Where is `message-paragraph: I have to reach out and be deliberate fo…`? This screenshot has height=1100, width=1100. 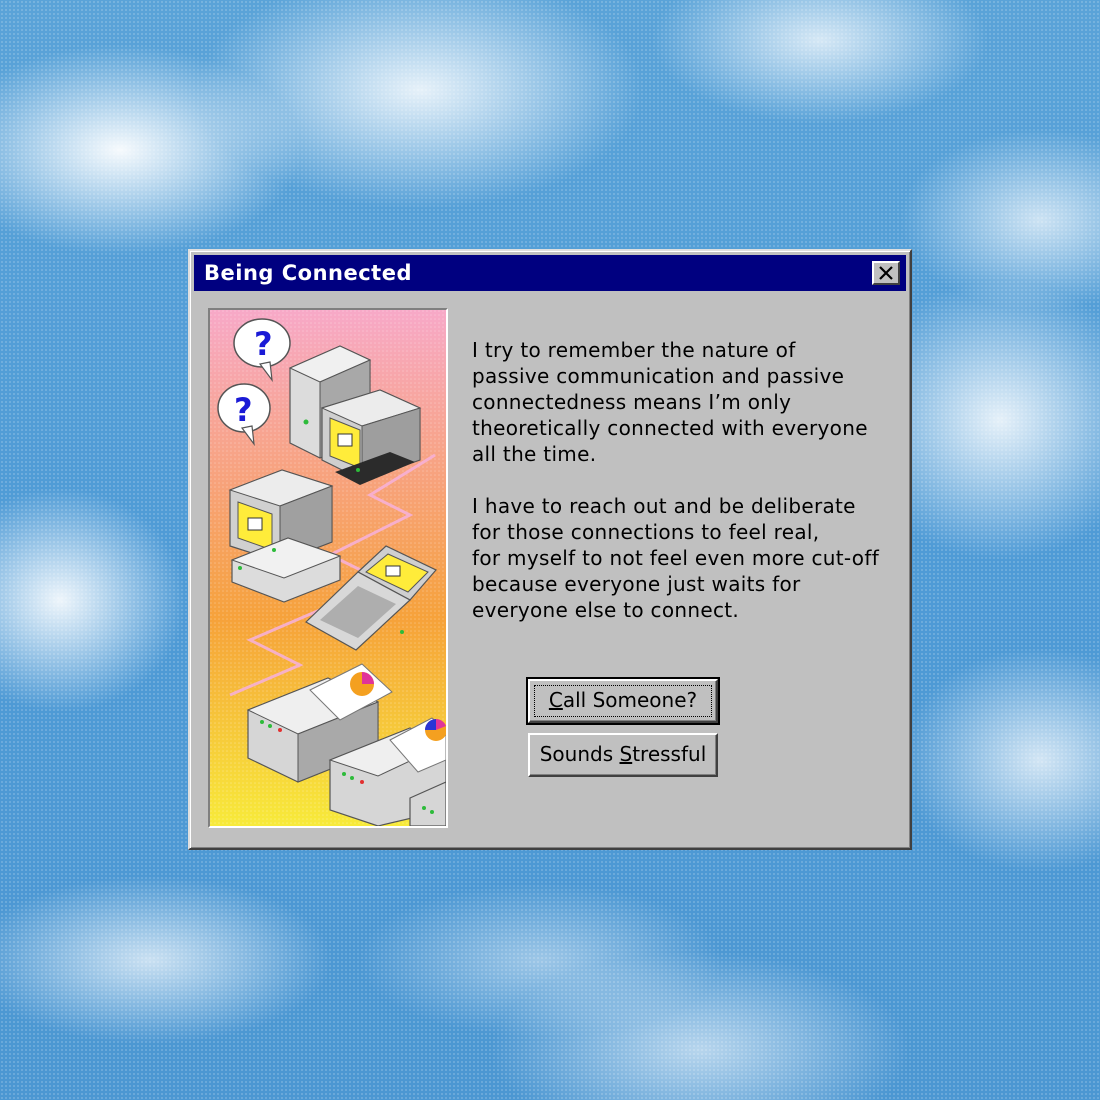 message-paragraph: I have to reach out and be deliberate fo… is located at coordinates (676, 558).